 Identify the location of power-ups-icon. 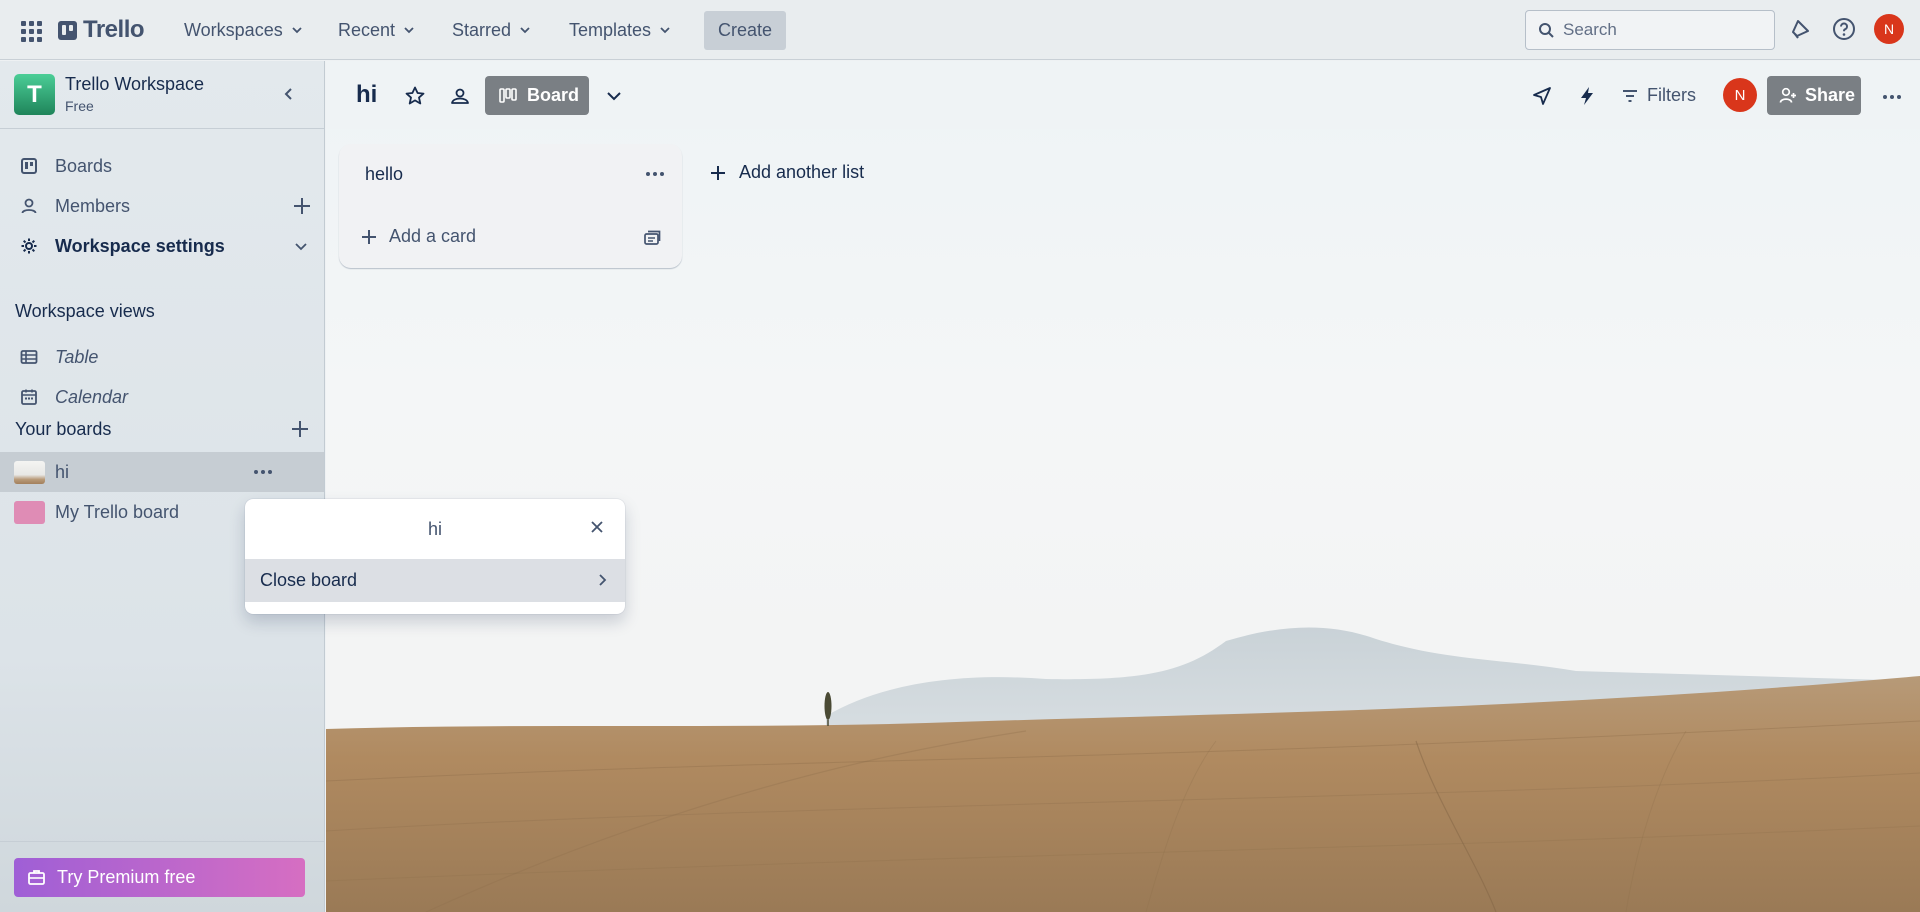
(1542, 96).